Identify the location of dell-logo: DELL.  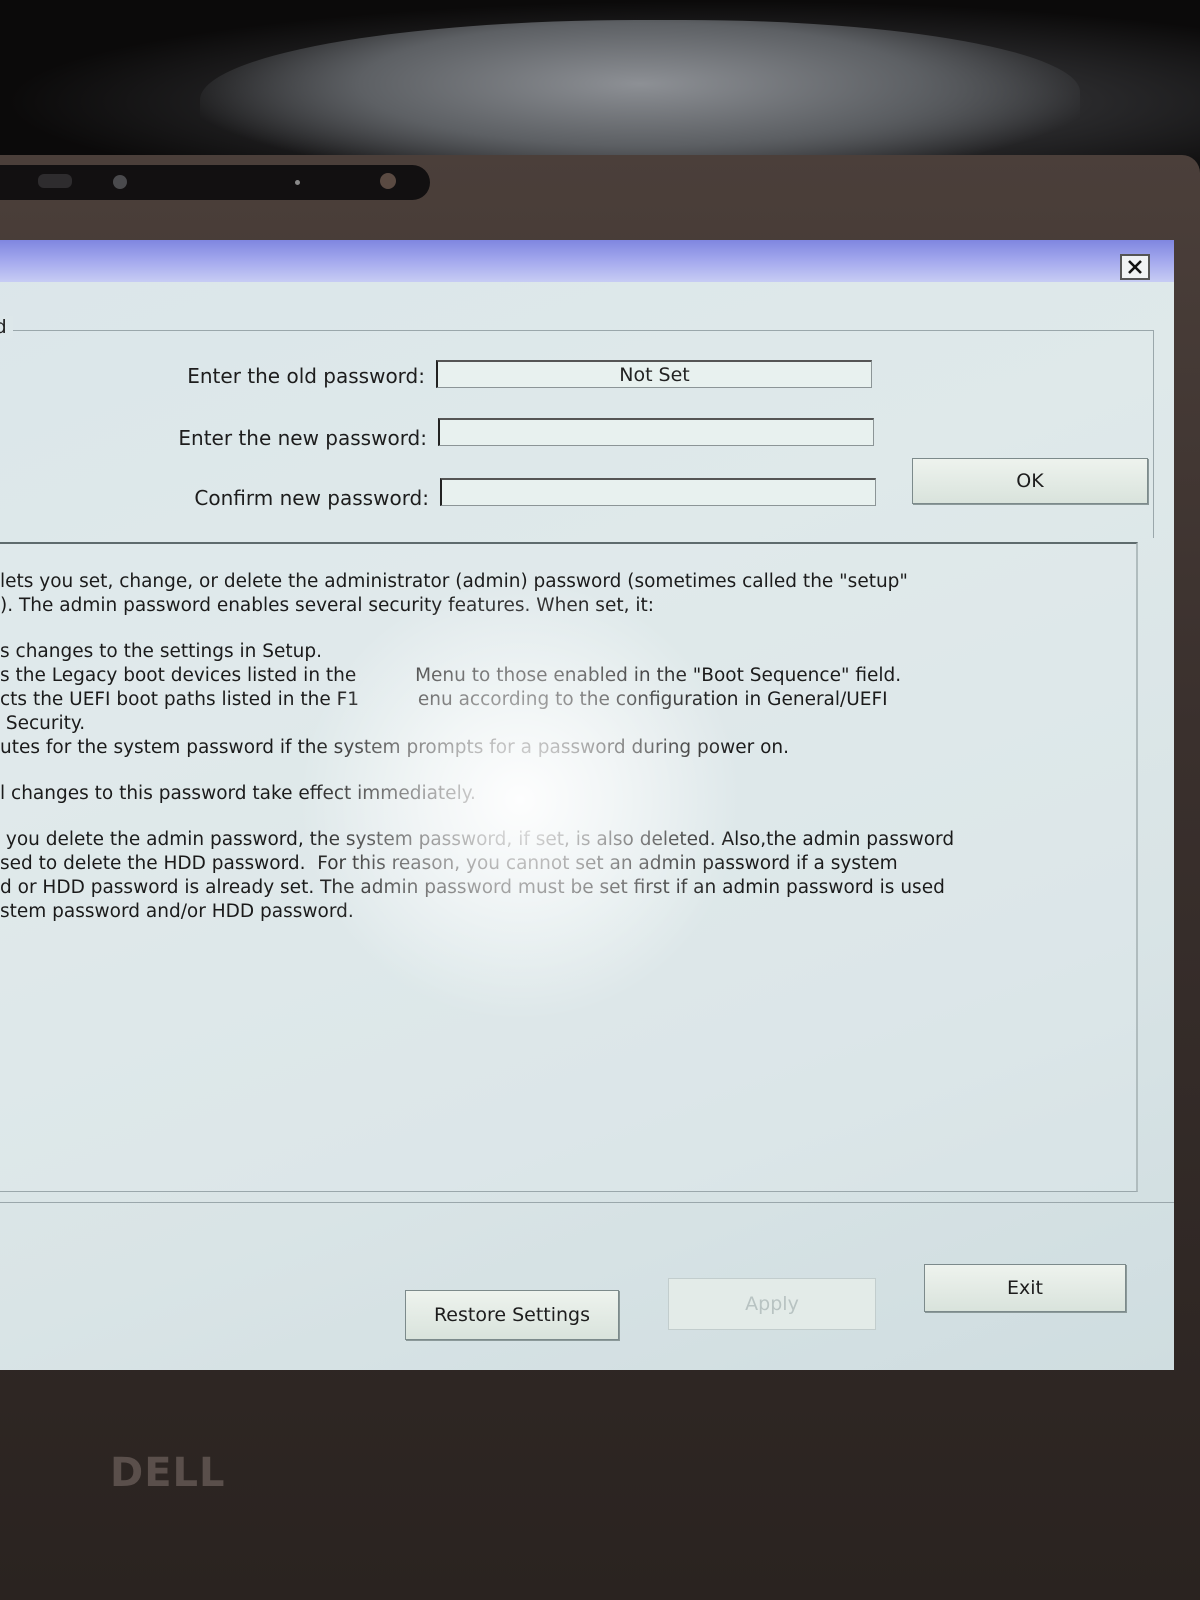
(168, 1473).